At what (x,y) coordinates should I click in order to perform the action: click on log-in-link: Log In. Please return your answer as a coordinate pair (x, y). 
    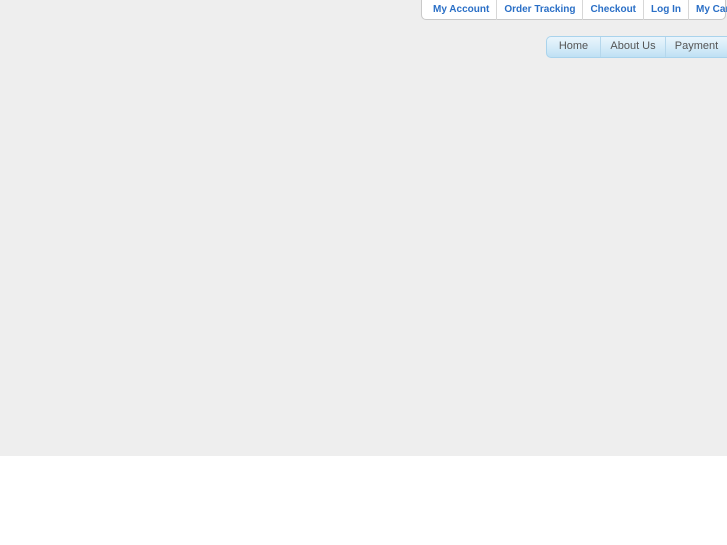
    Looking at the image, I should click on (665, 10).